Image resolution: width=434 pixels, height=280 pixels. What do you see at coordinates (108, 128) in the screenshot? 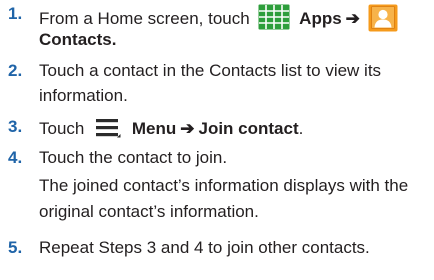
I see `menu-icon` at bounding box center [108, 128].